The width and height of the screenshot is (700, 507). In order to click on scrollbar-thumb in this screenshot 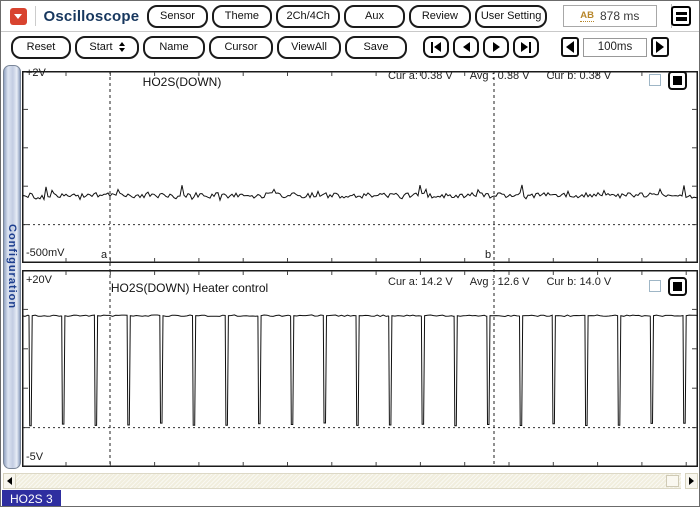, I will do `click(672, 481)`.